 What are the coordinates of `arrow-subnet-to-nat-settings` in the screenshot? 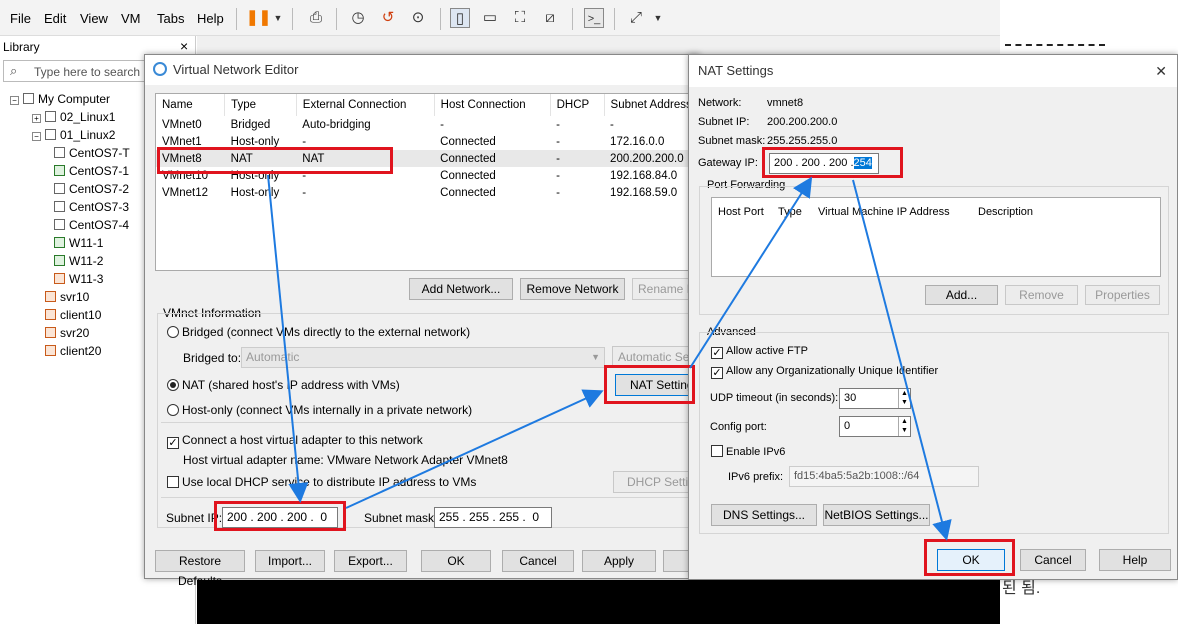 It's located at (474, 449).